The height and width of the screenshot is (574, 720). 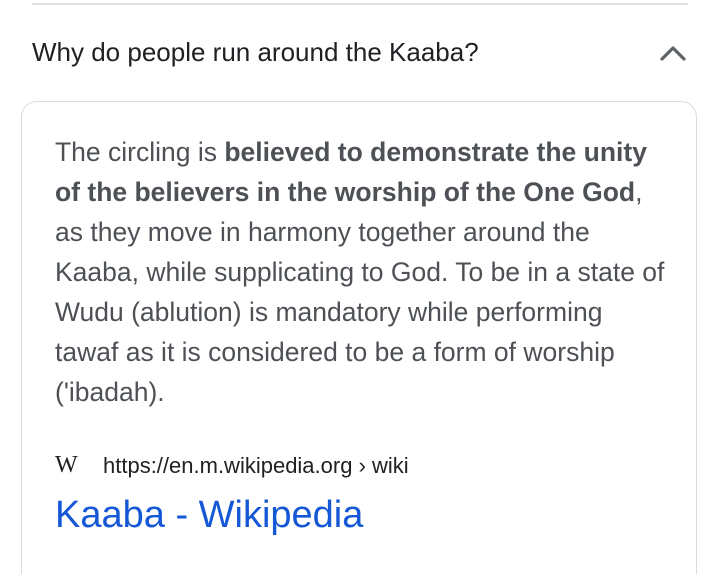 I want to click on result-title-link: Kaaba - Wikipedia, so click(x=209, y=515).